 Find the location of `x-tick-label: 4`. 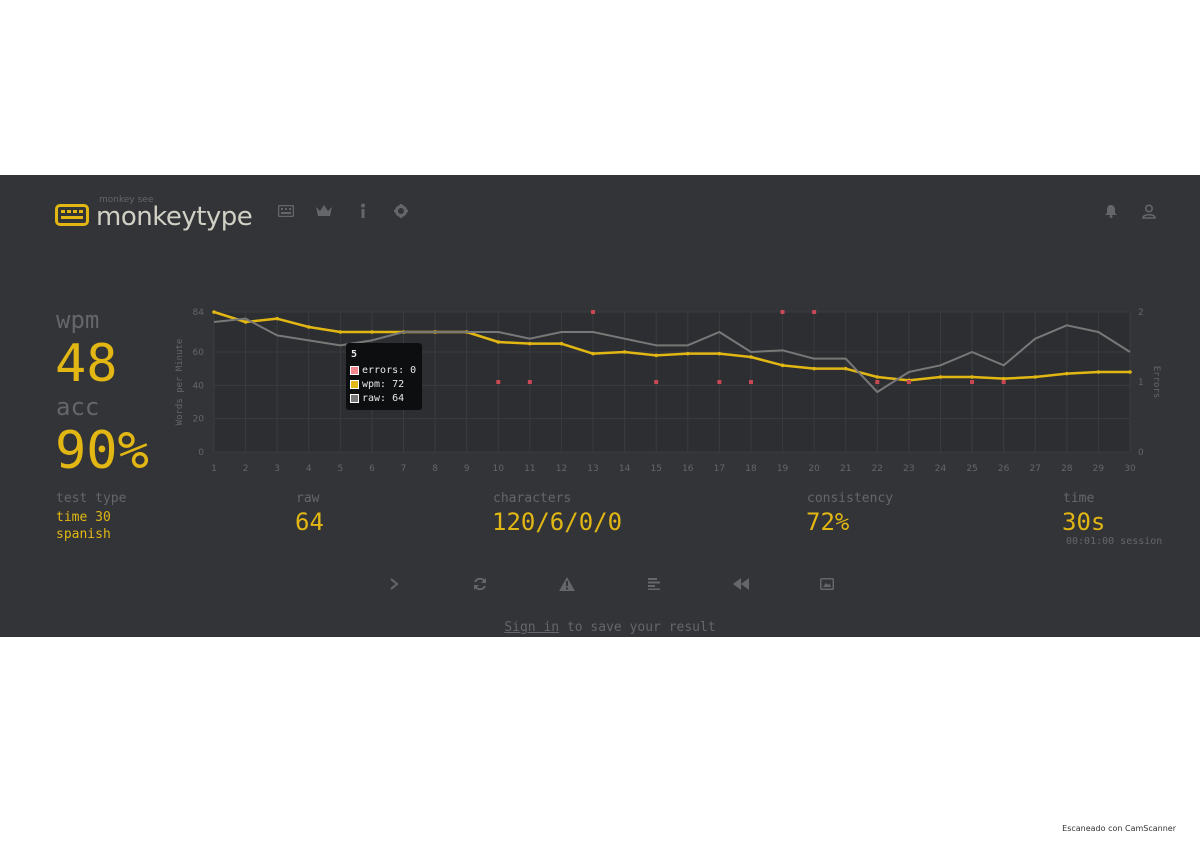

x-tick-label: 4 is located at coordinates (309, 469).